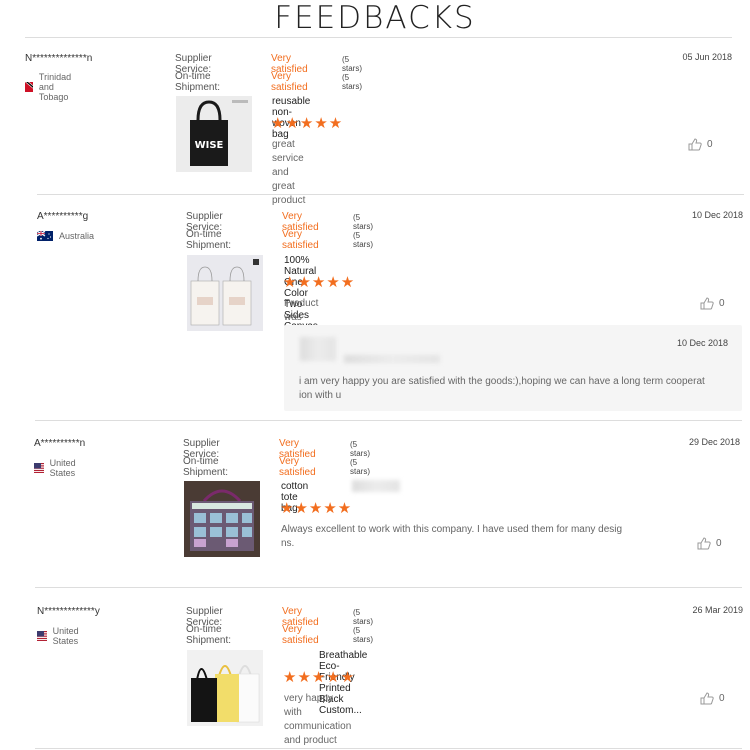 The height and width of the screenshot is (750, 750). What do you see at coordinates (717, 610) in the screenshot?
I see `review-date: 26 Mar 2019` at bounding box center [717, 610].